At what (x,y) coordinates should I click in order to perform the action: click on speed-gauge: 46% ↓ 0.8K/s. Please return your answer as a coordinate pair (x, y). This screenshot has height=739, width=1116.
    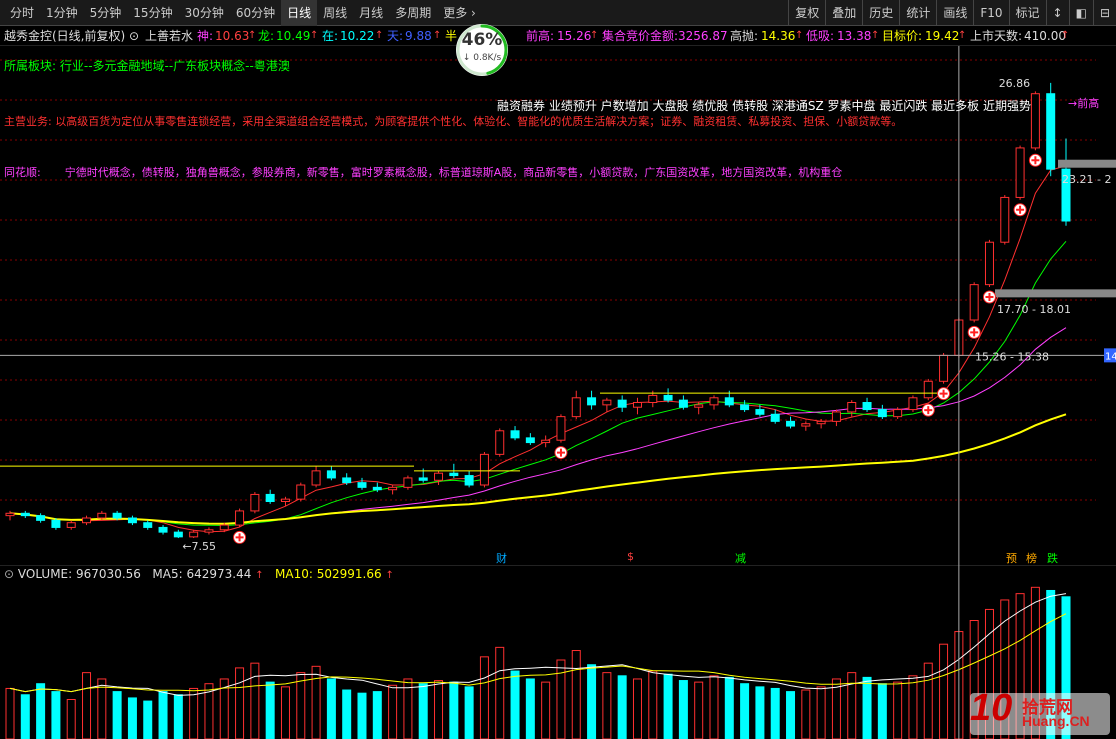
    Looking at the image, I should click on (482, 50).